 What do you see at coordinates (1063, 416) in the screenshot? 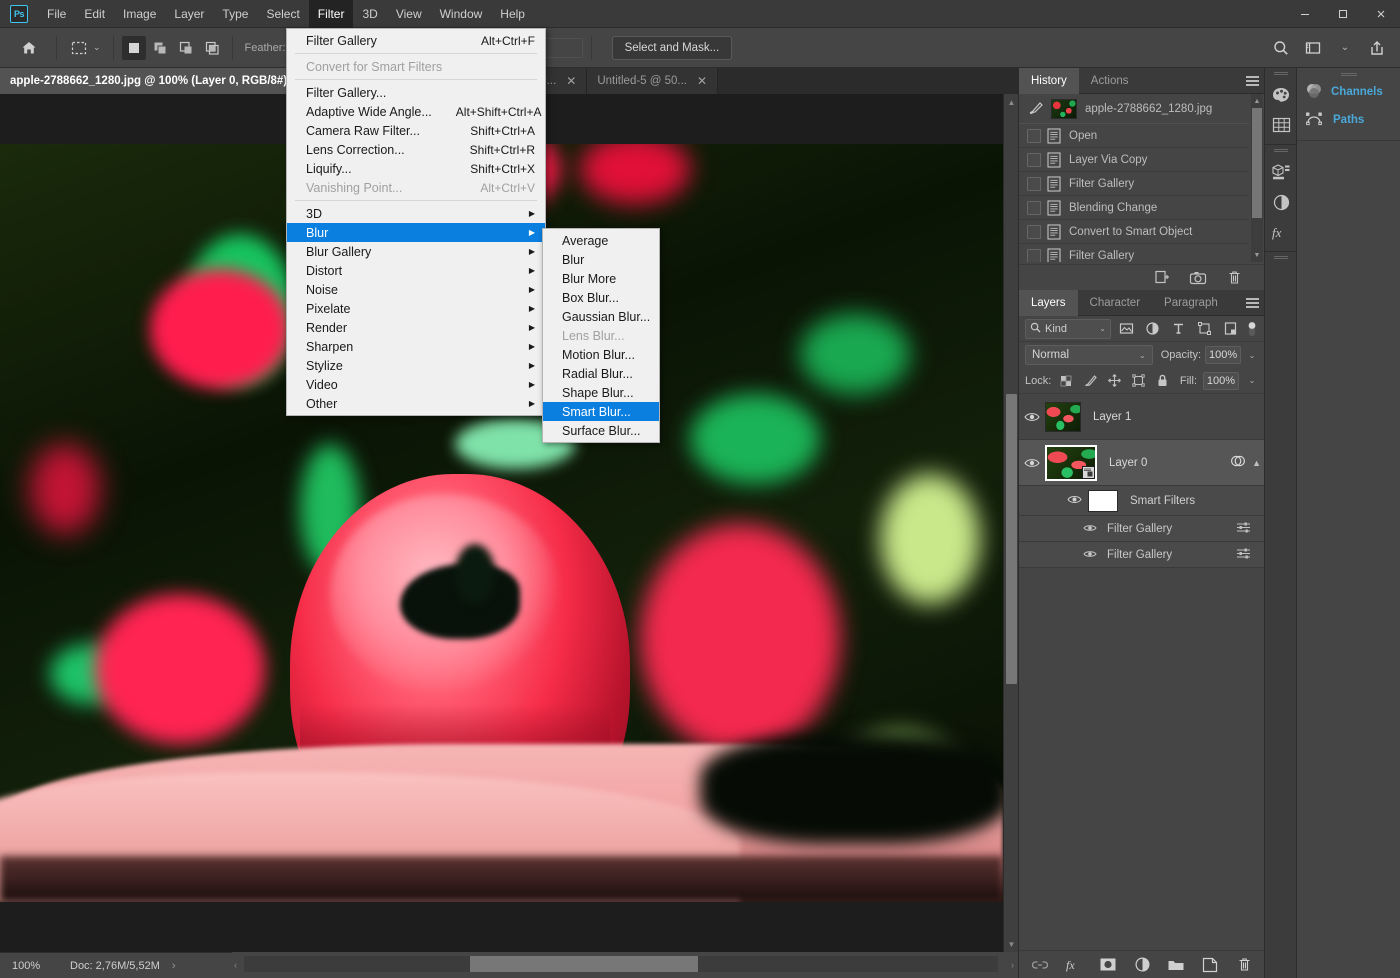
I see `layer-thumbnail` at bounding box center [1063, 416].